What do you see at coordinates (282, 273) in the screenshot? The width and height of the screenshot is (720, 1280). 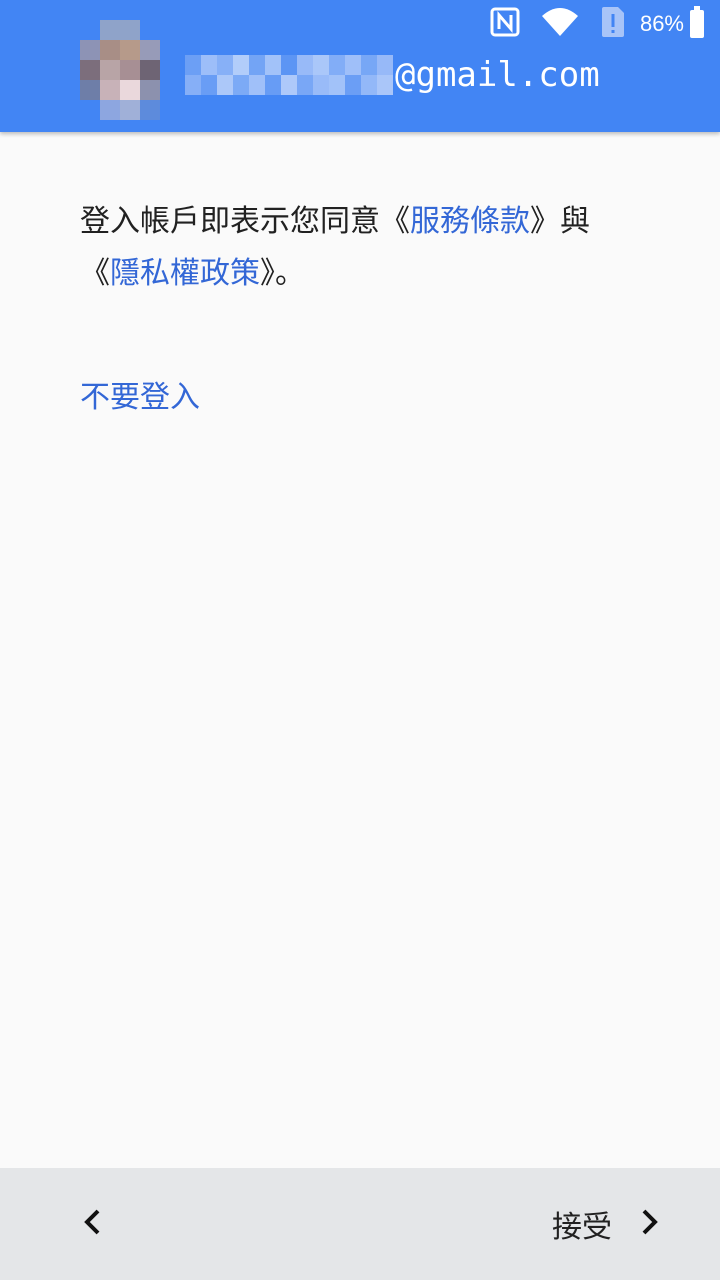 I see `terms-end: 》。` at bounding box center [282, 273].